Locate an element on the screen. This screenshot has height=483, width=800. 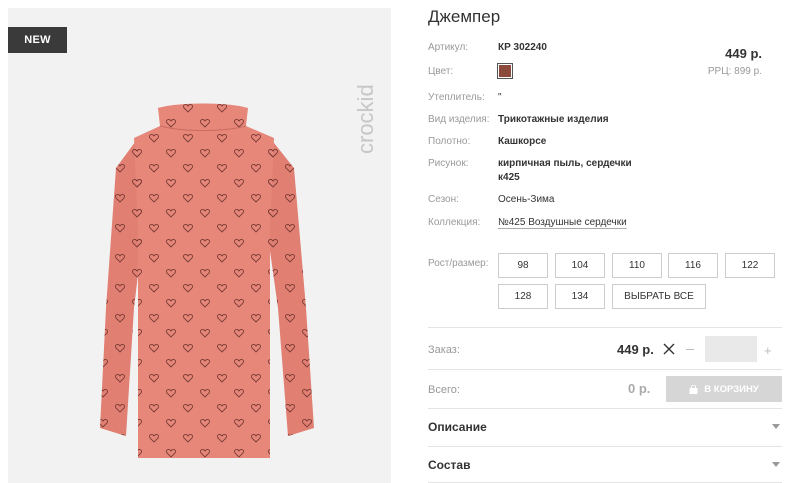
pattern-value-line2: к425 is located at coordinates (509, 177).